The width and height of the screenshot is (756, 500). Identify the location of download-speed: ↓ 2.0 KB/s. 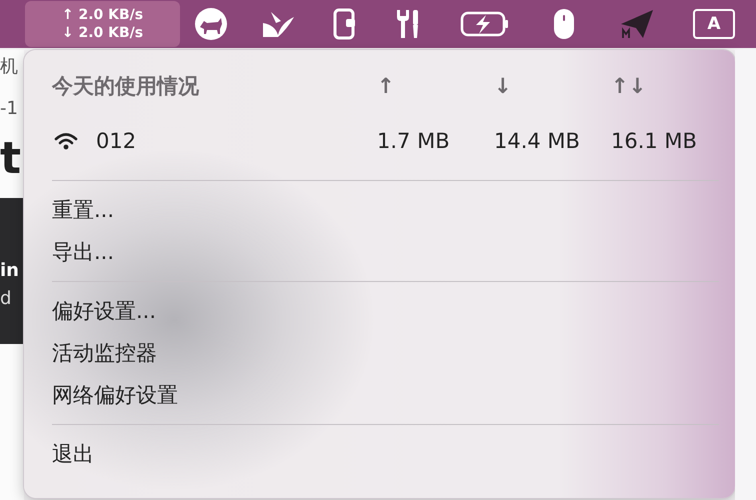
(103, 33).